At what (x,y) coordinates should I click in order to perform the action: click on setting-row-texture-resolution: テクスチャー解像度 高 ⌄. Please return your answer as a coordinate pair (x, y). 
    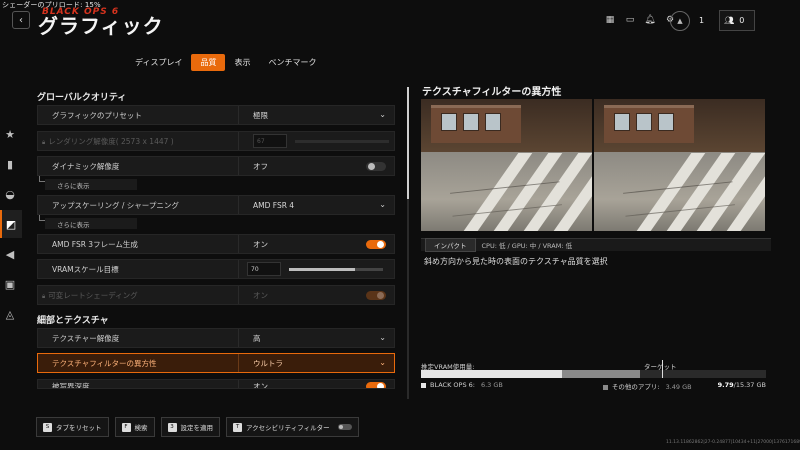
    Looking at the image, I should click on (216, 338).